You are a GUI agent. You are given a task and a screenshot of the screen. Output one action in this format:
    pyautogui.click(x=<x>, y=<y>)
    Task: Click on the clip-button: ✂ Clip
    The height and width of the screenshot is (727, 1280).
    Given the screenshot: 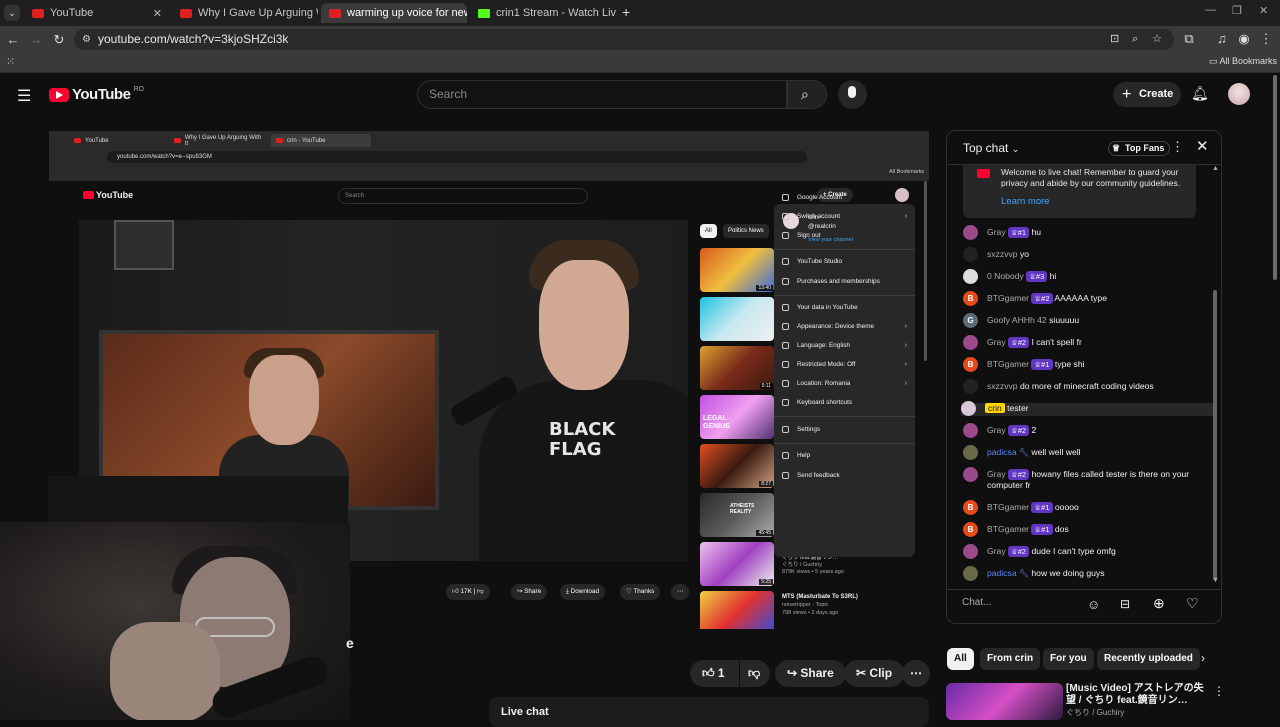 What is the action you would take?
    pyautogui.click(x=874, y=673)
    